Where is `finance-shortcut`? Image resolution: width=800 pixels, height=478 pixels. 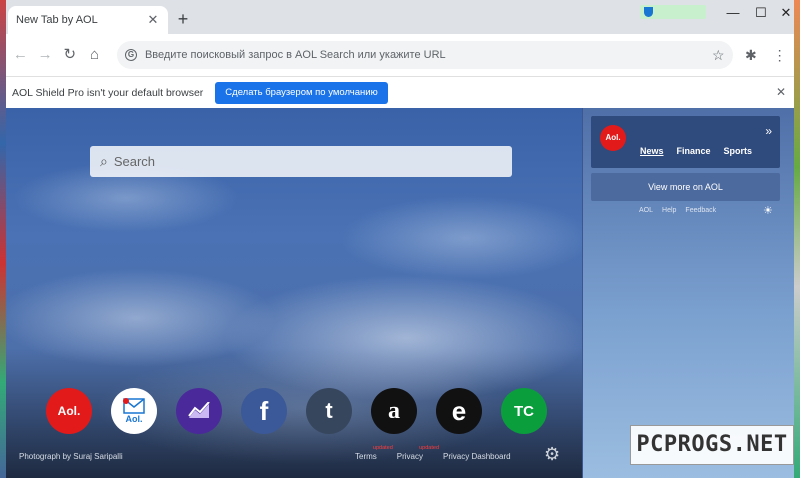 finance-shortcut is located at coordinates (199, 411).